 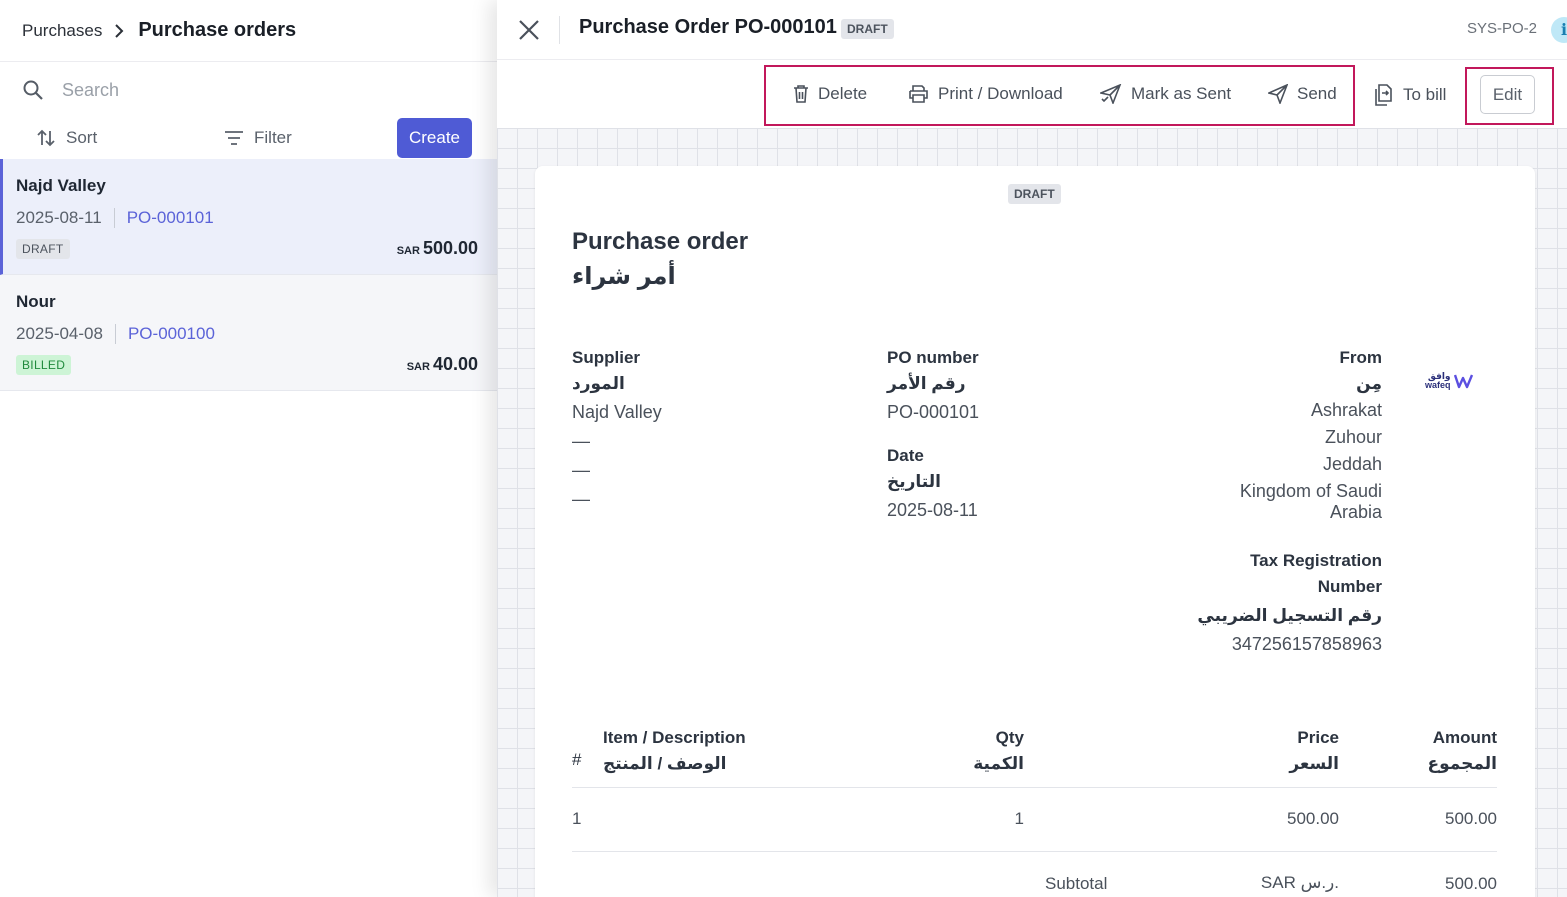 I want to click on column-header-price-en: Price, so click(x=1318, y=737).